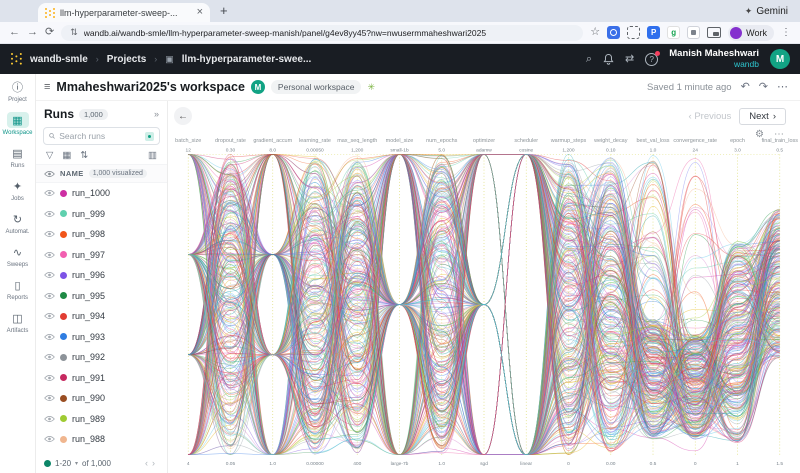 Image resolution: width=800 pixels, height=473 pixels. I want to click on runs-search-input, so click(100, 136).